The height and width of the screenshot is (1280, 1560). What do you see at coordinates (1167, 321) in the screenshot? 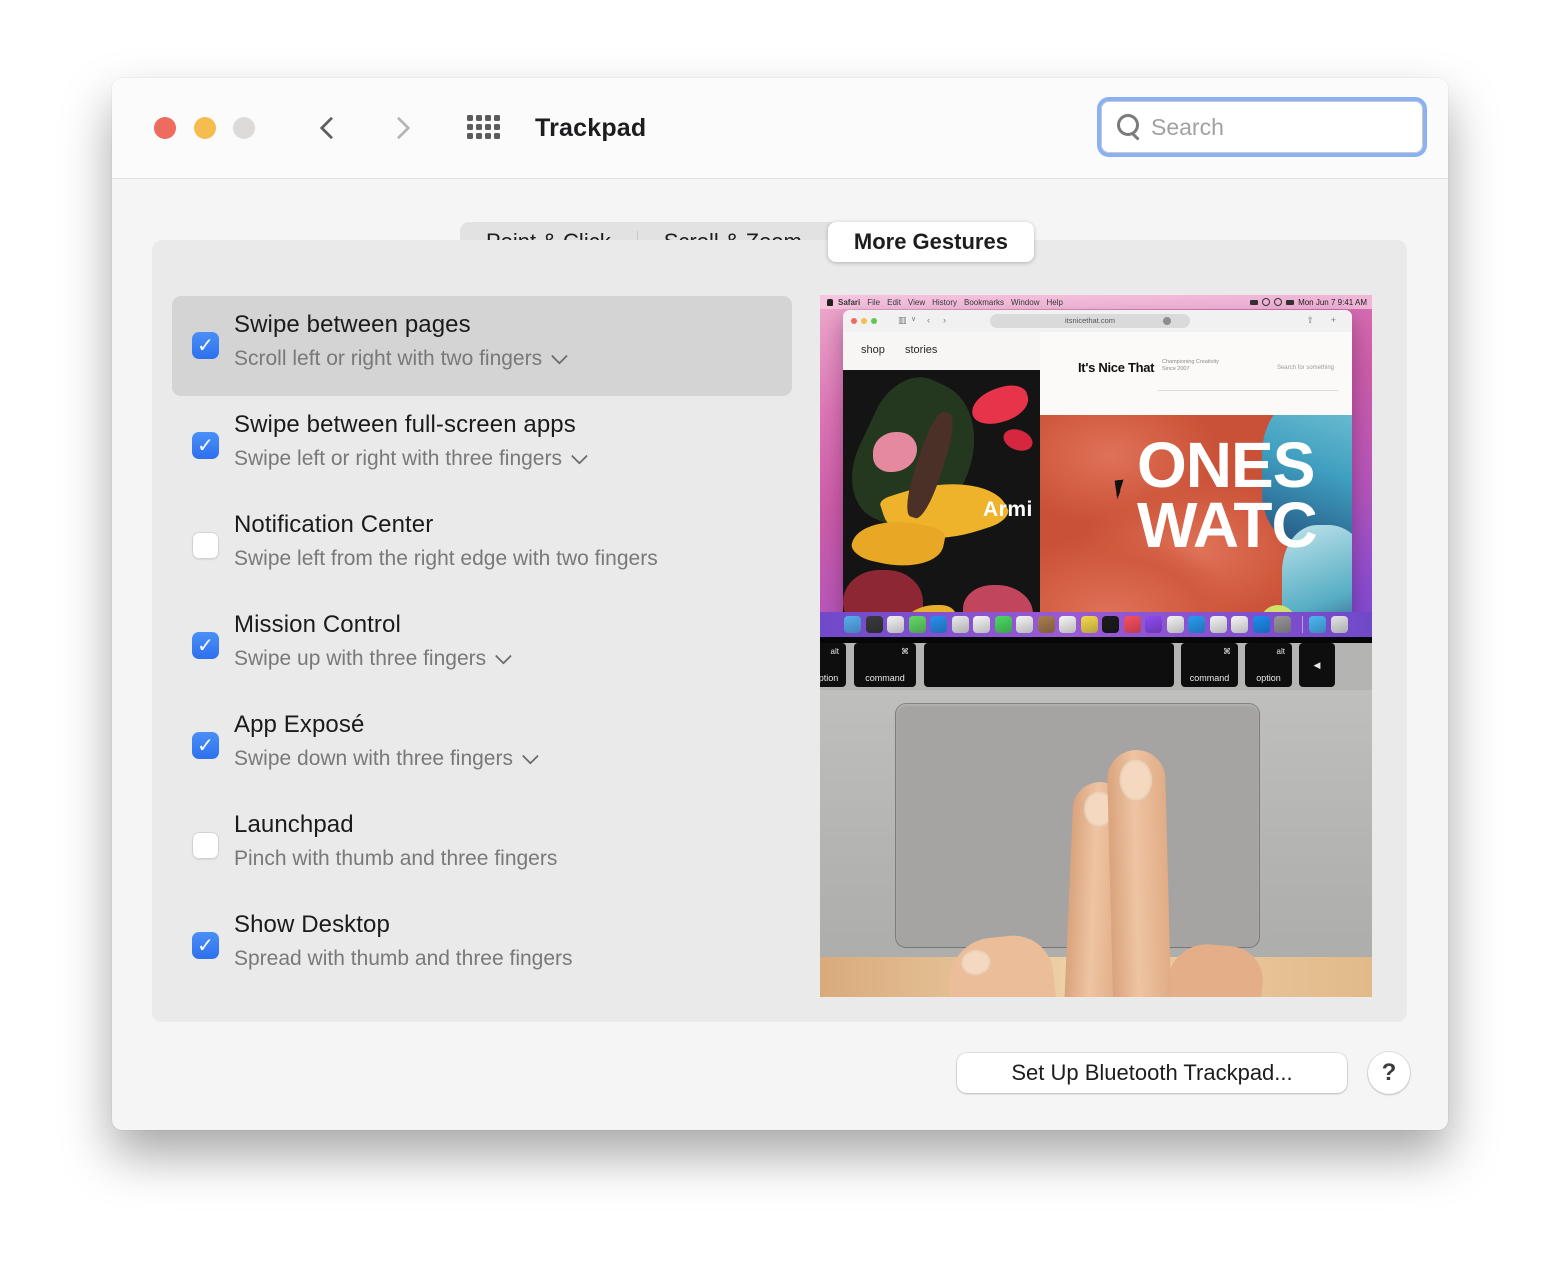
I see `reload-icon` at bounding box center [1167, 321].